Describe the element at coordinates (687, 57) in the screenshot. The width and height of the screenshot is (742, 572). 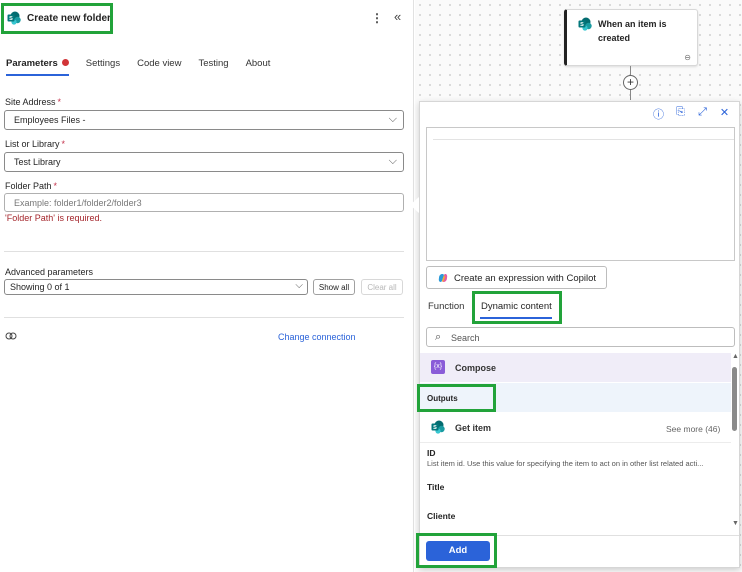
I see `link-icon: ⊖` at that location.